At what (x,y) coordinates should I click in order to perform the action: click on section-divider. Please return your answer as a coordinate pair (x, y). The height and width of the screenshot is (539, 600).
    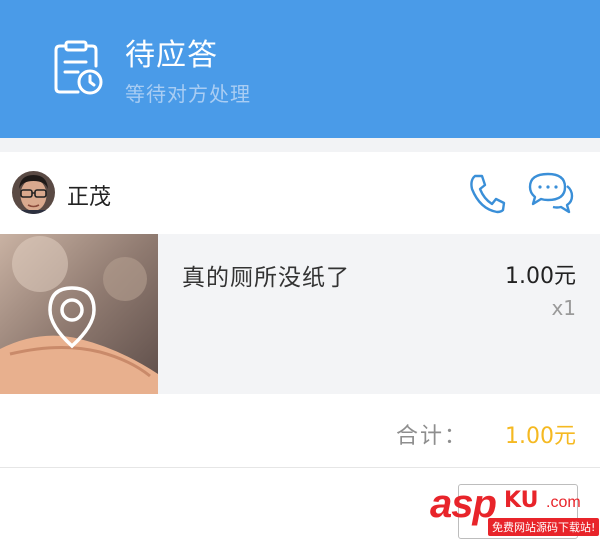
    Looking at the image, I should click on (300, 145).